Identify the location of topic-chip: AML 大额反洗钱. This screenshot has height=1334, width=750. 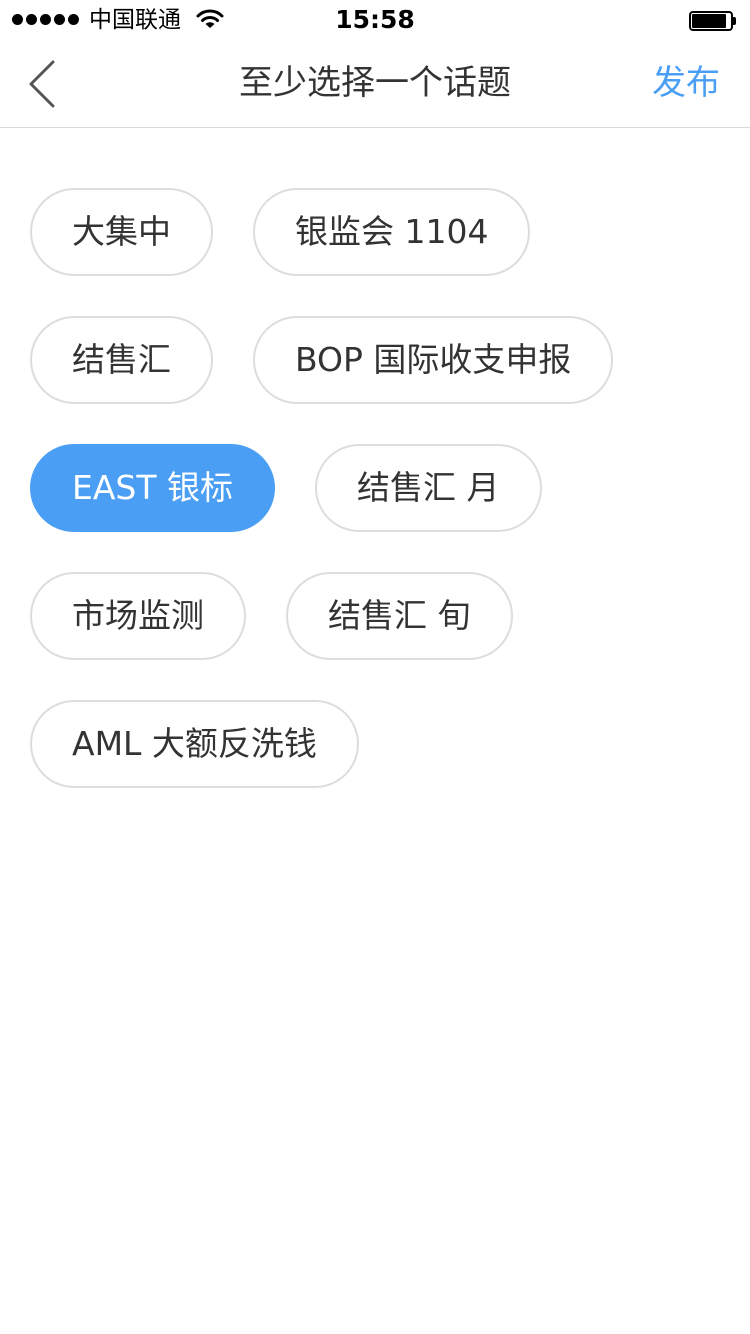
(194, 744).